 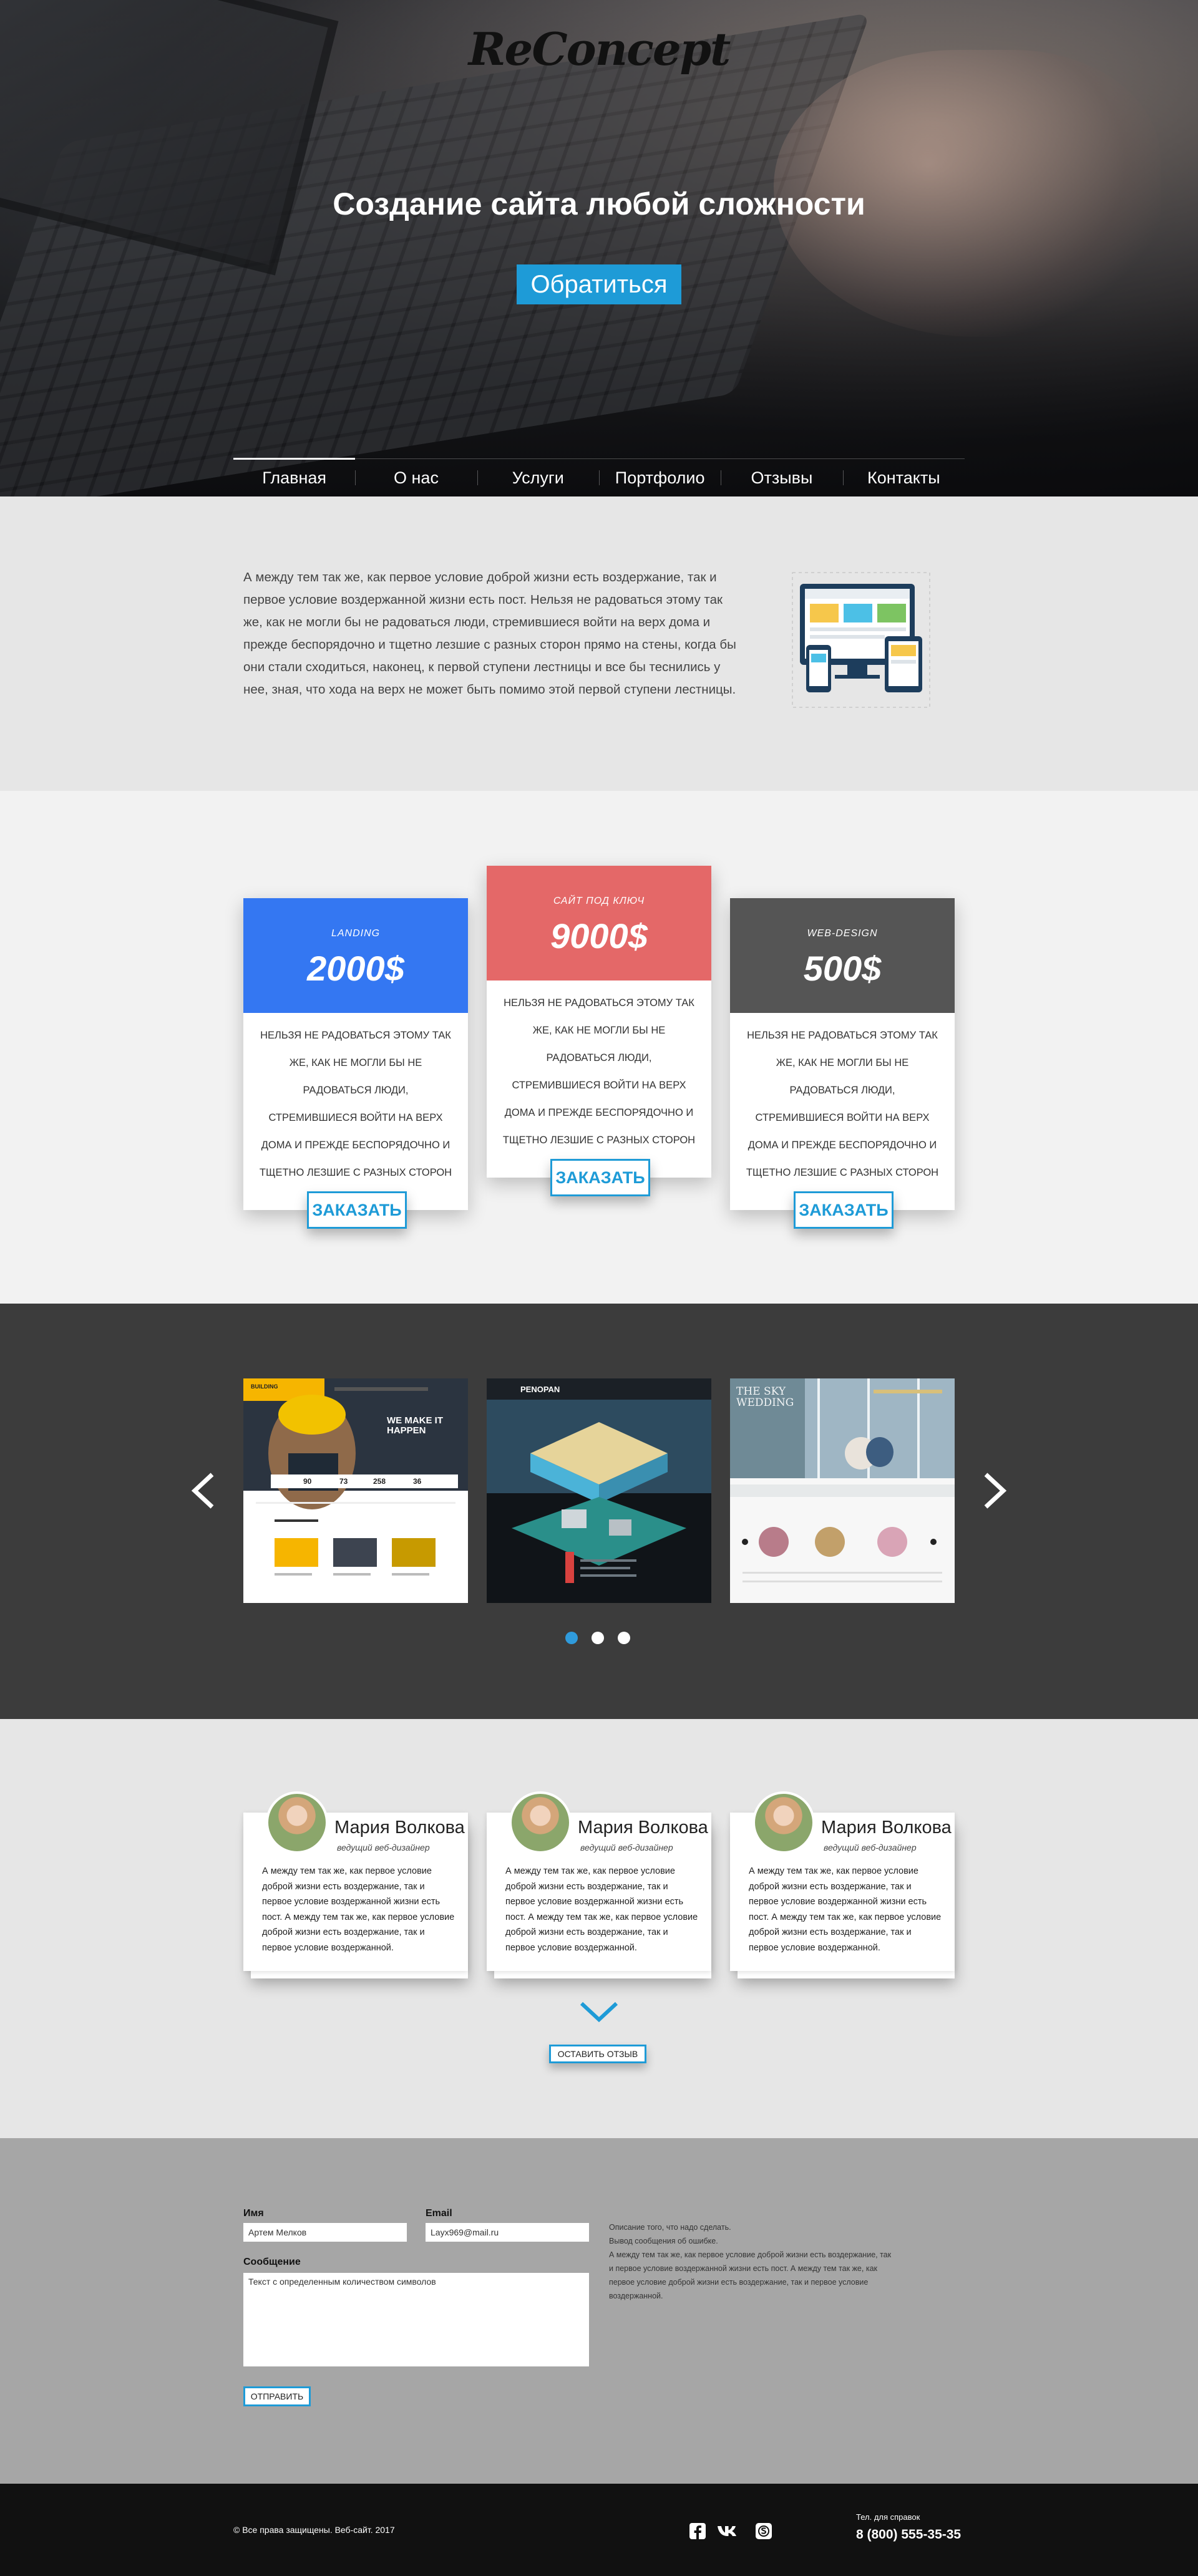 I want to click on portfolio-slide-stat: 90, so click(x=307, y=1481).